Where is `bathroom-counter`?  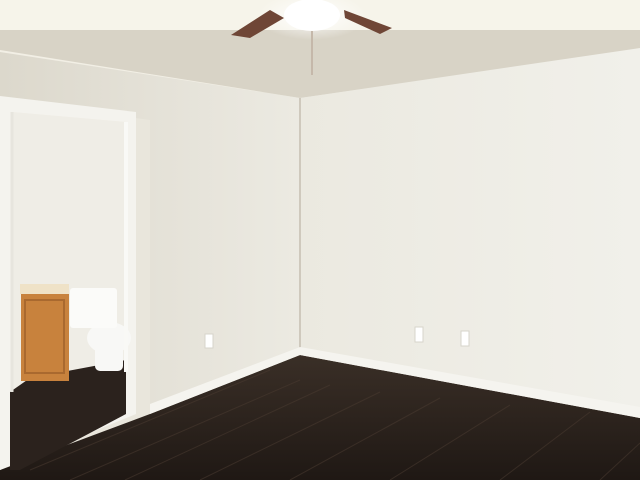 bathroom-counter is located at coordinates (44, 289).